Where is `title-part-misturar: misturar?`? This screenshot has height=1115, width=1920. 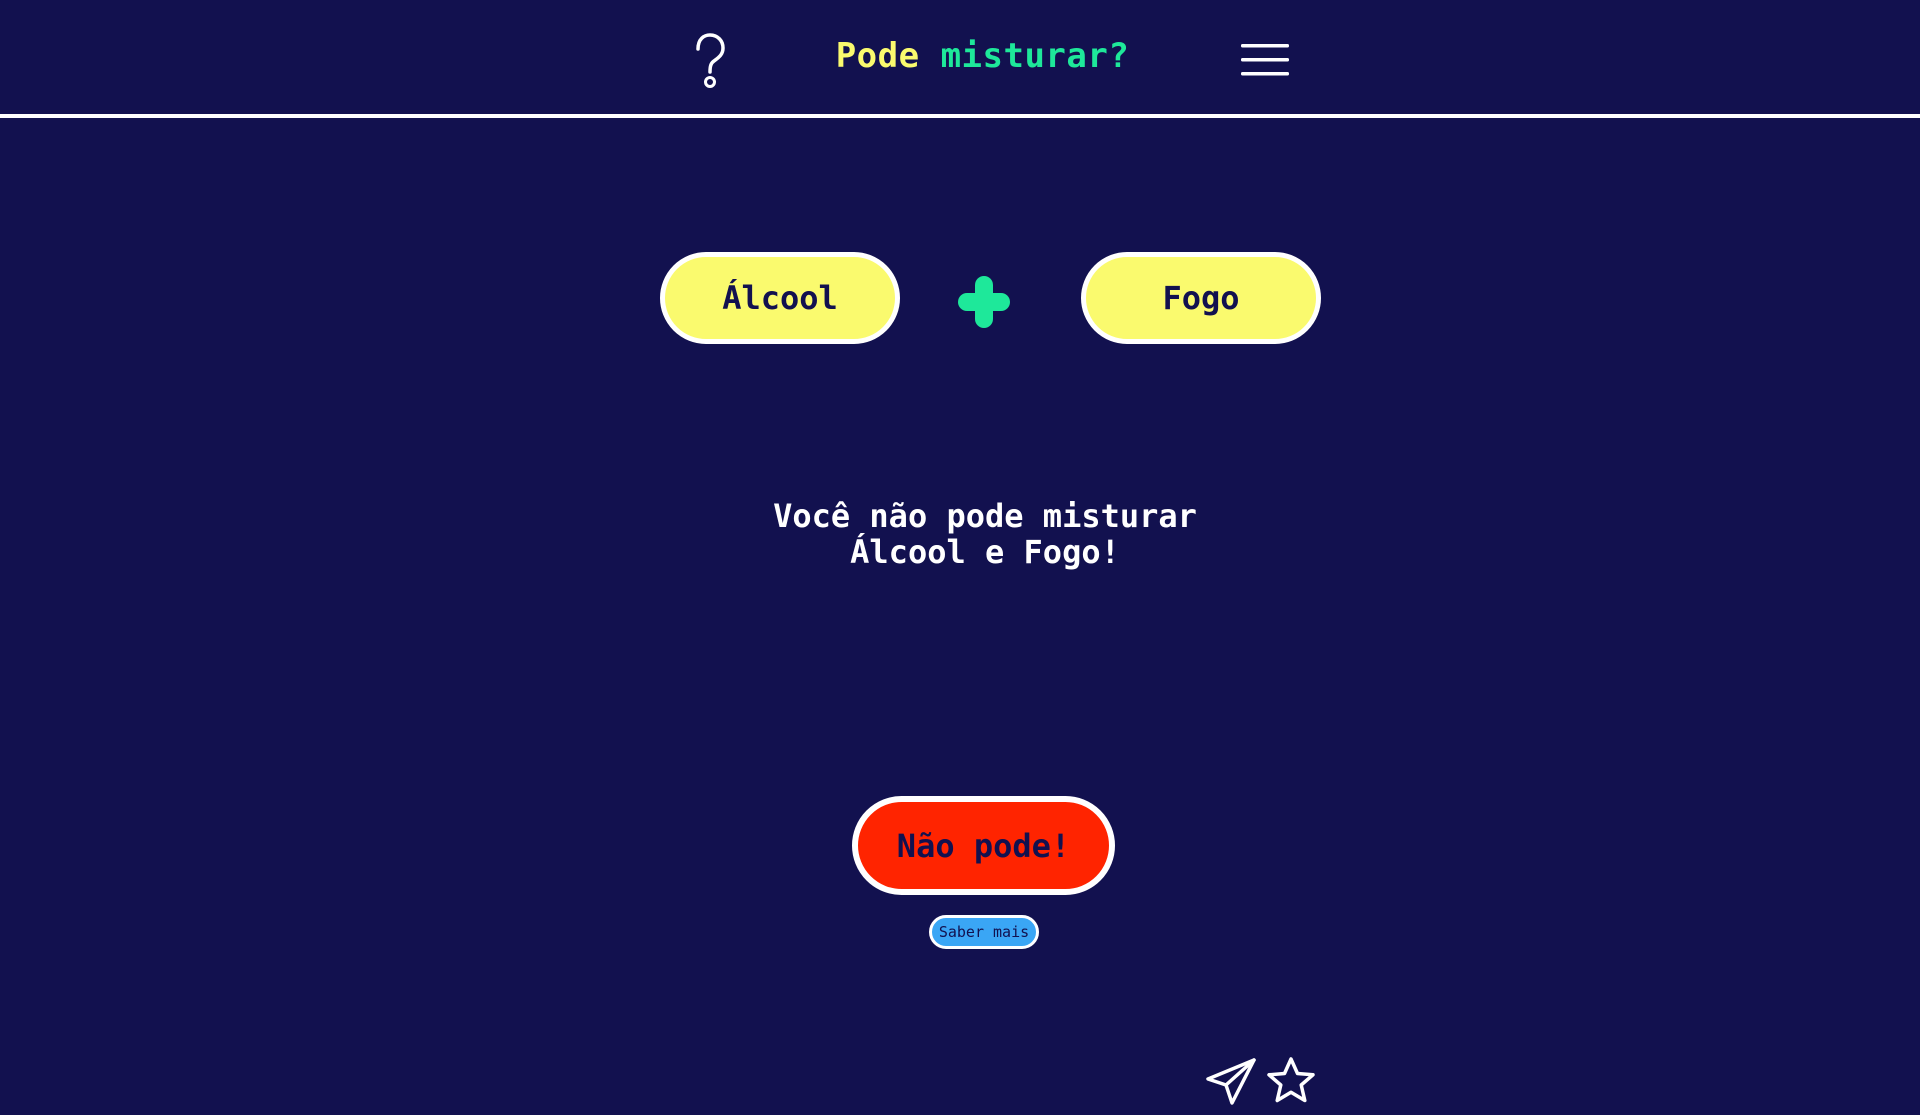
title-part-misturar: misturar? is located at coordinates (1035, 56).